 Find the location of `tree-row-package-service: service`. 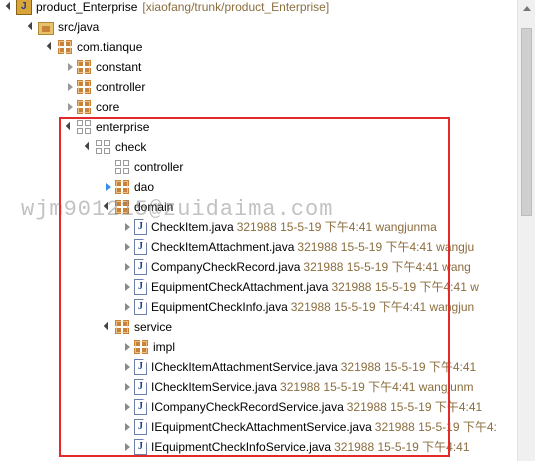

tree-row-package-service: service is located at coordinates (137, 327).